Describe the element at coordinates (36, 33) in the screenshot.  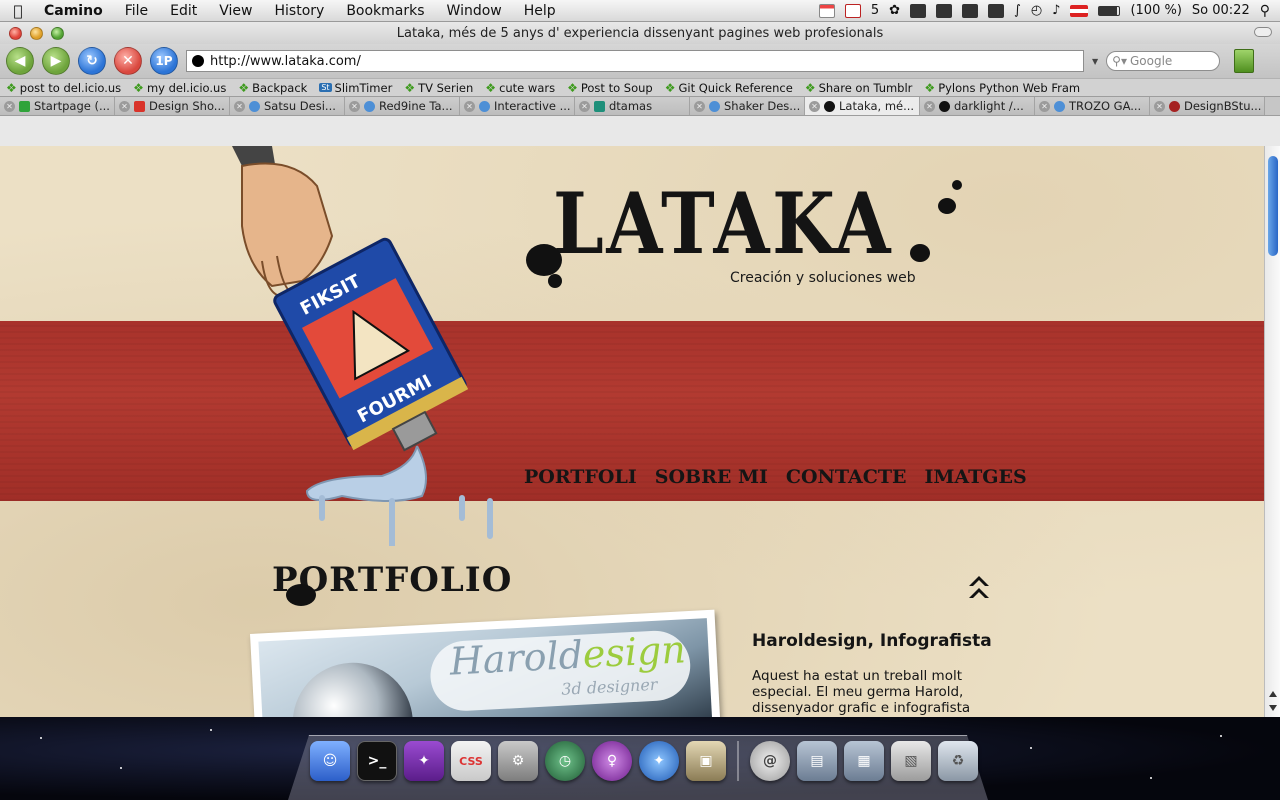
I see `minimize-window-button` at that location.